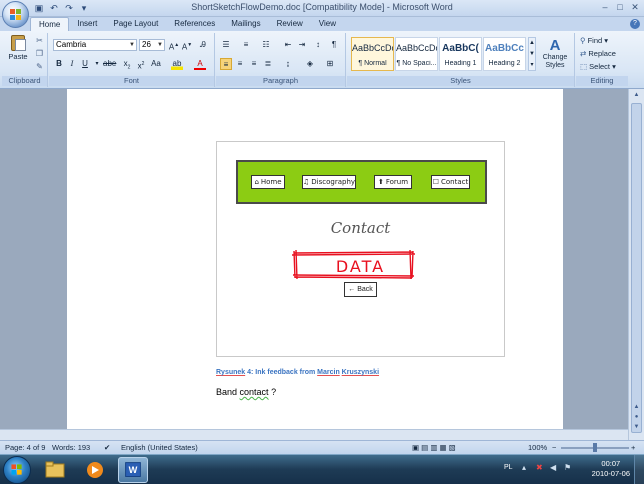  I want to click on maximize-button: □, so click(620, 7).